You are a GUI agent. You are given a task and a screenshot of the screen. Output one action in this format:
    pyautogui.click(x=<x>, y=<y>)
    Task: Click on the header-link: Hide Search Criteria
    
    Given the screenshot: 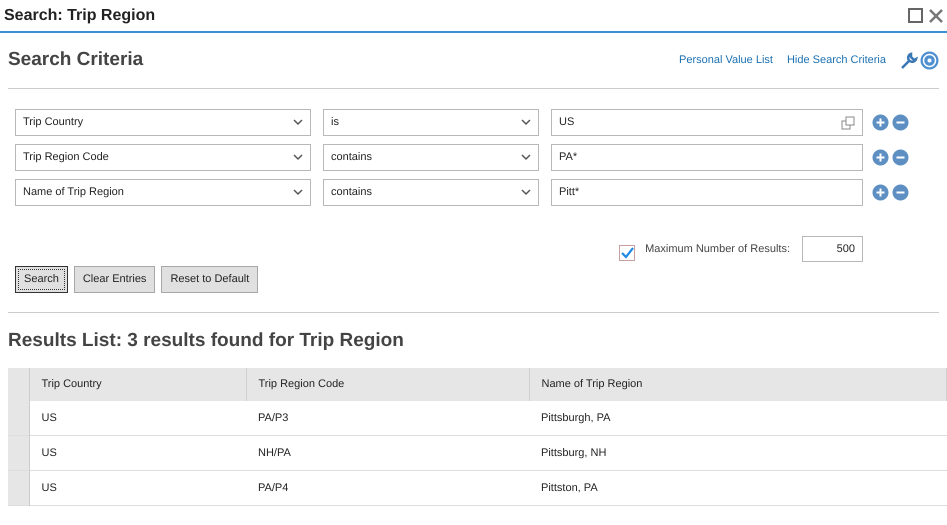 What is the action you would take?
    pyautogui.click(x=836, y=60)
    